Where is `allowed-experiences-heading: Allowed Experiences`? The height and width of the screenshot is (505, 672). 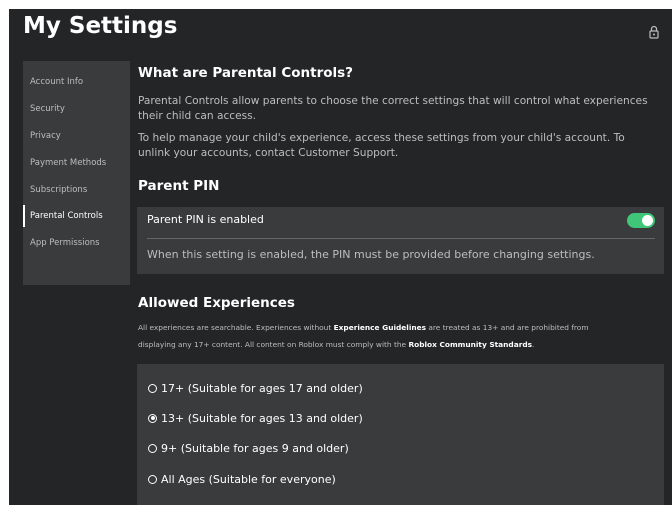
allowed-experiences-heading: Allowed Experiences is located at coordinates (216, 303).